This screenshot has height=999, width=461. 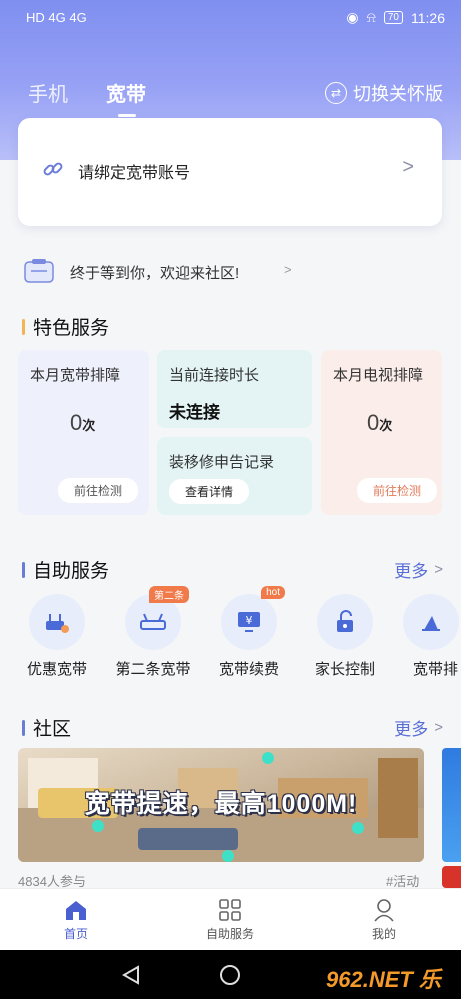 What do you see at coordinates (229, 934) in the screenshot?
I see `tabbar-label: 自助服务` at bounding box center [229, 934].